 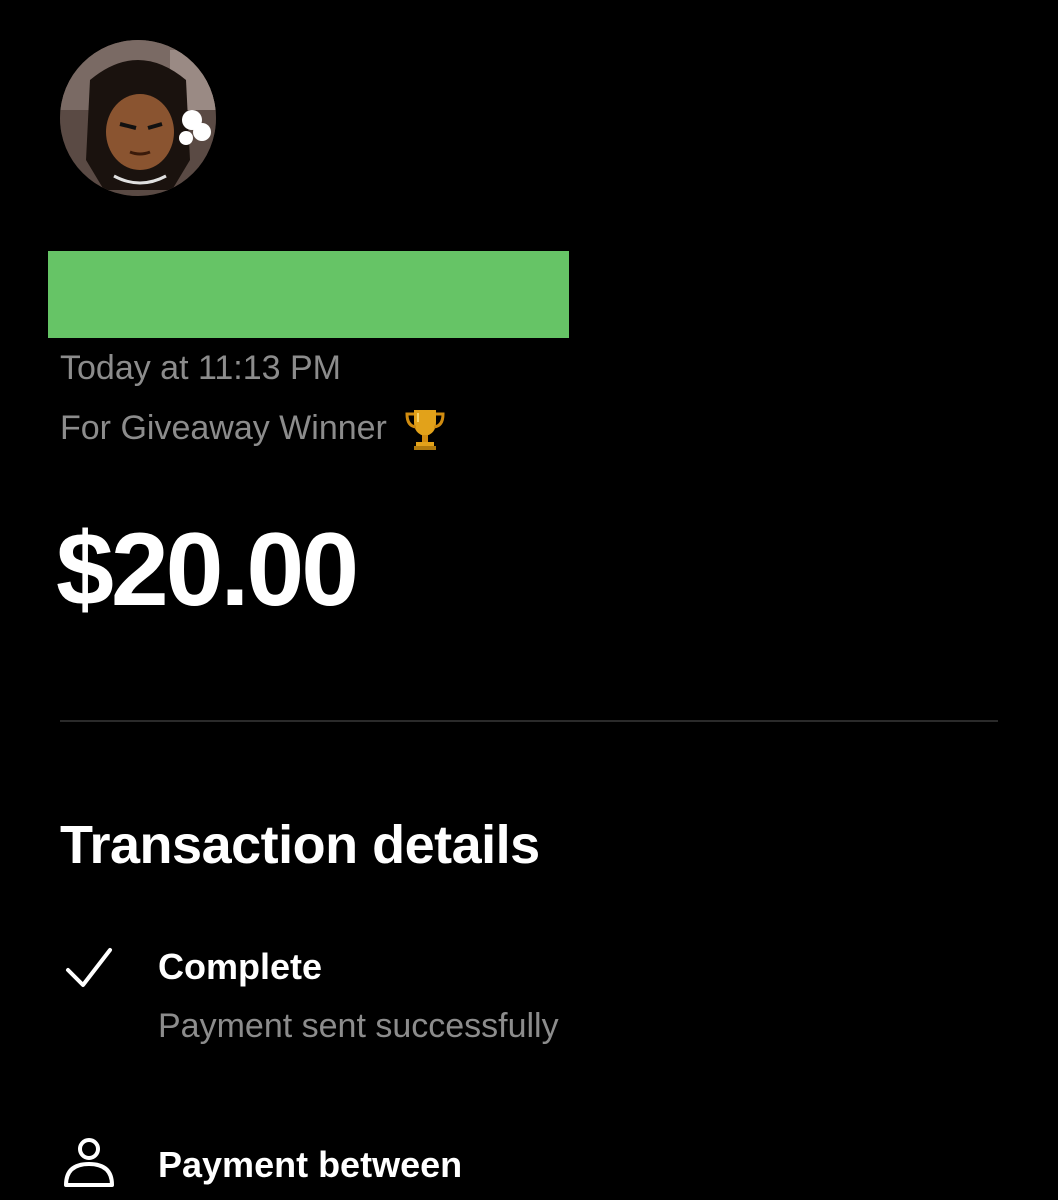 I want to click on transaction-timestamp: Today at 11:13 PM, so click(x=200, y=368).